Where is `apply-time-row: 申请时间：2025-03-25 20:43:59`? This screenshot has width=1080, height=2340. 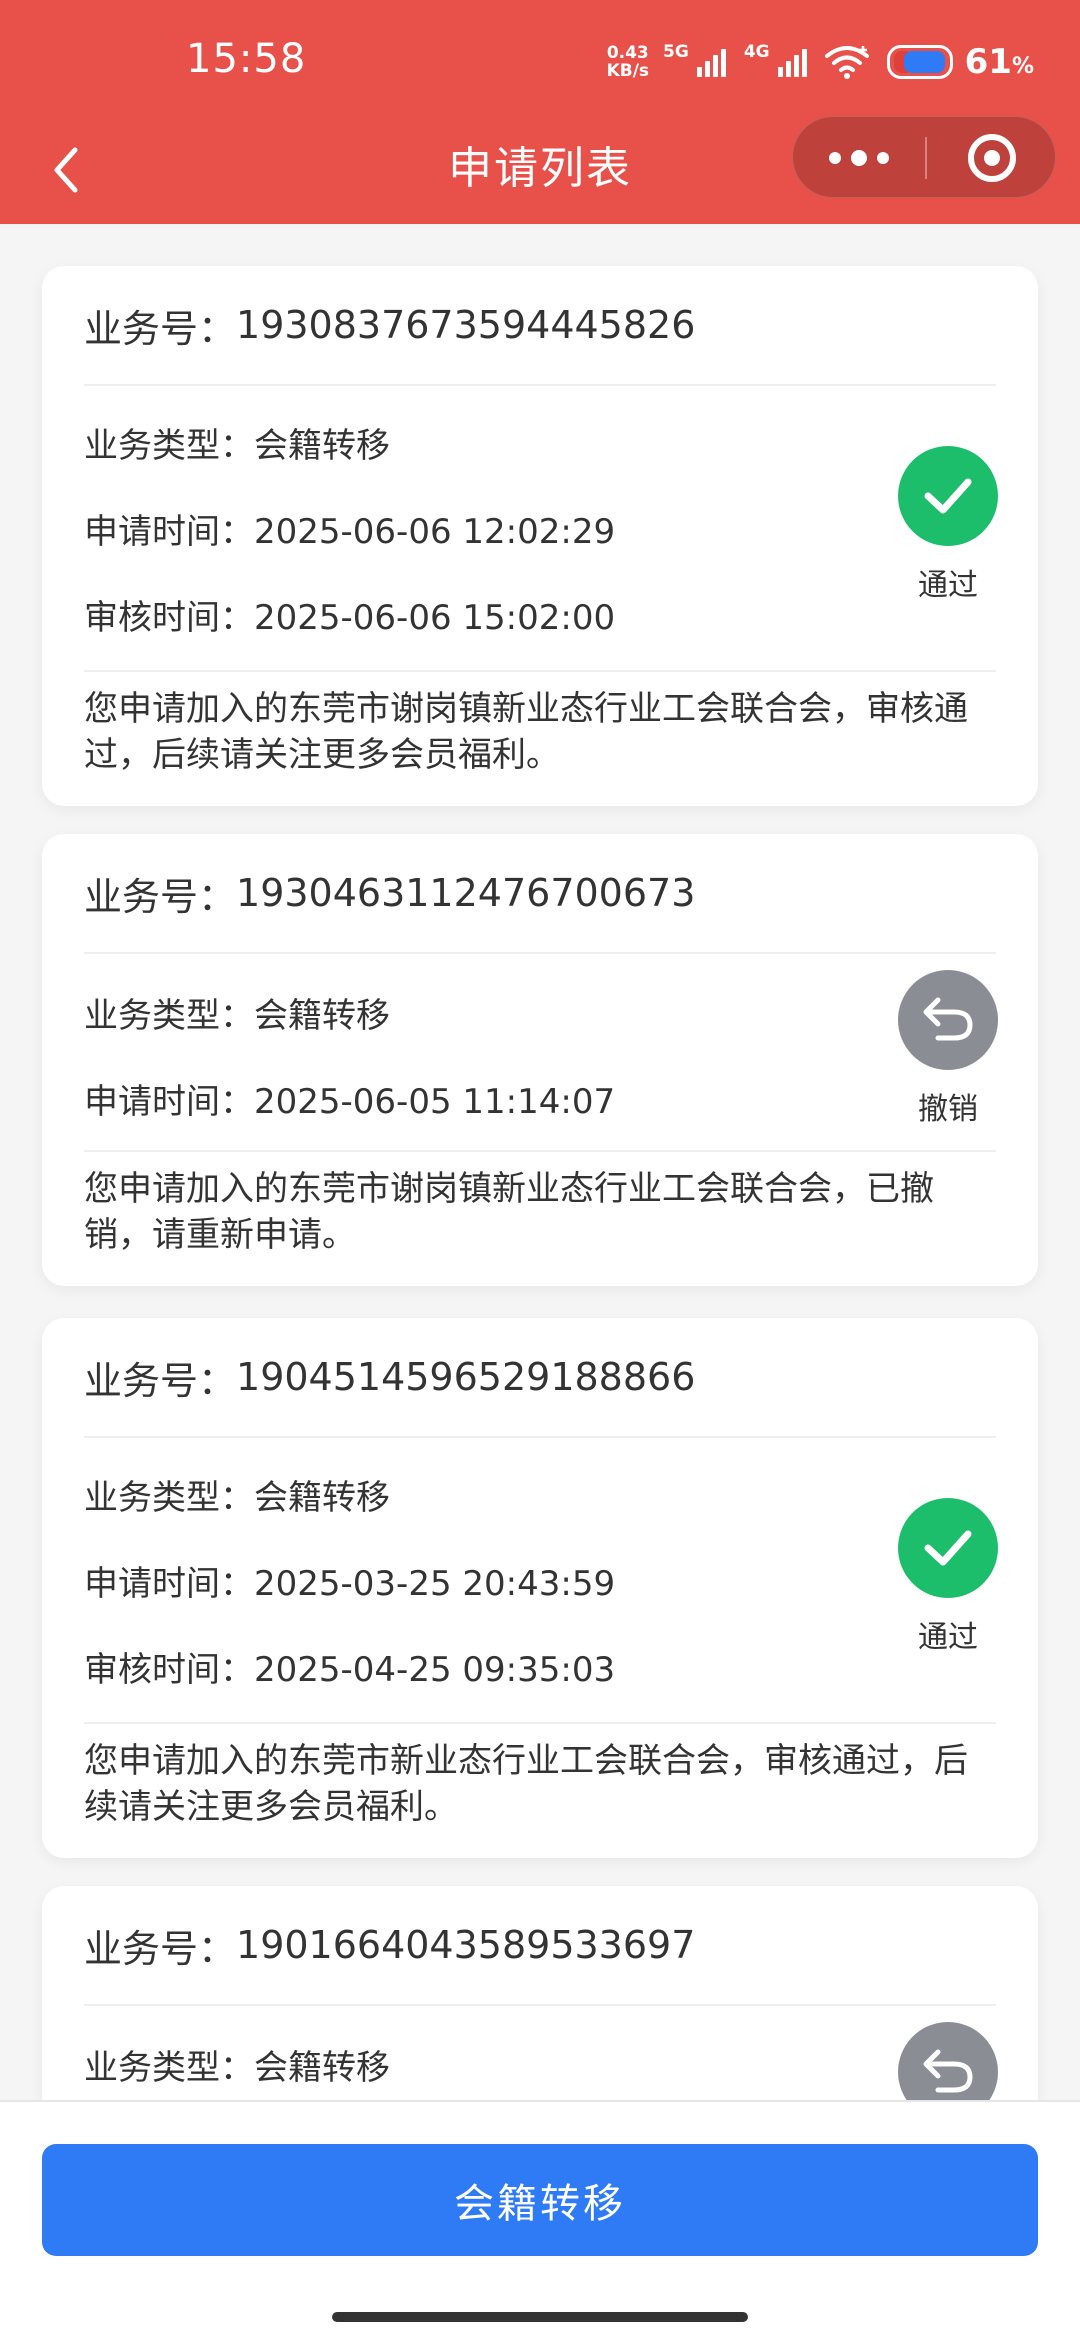
apply-time-row: 申请时间：2025-03-25 20:43:59 is located at coordinates (349, 1580).